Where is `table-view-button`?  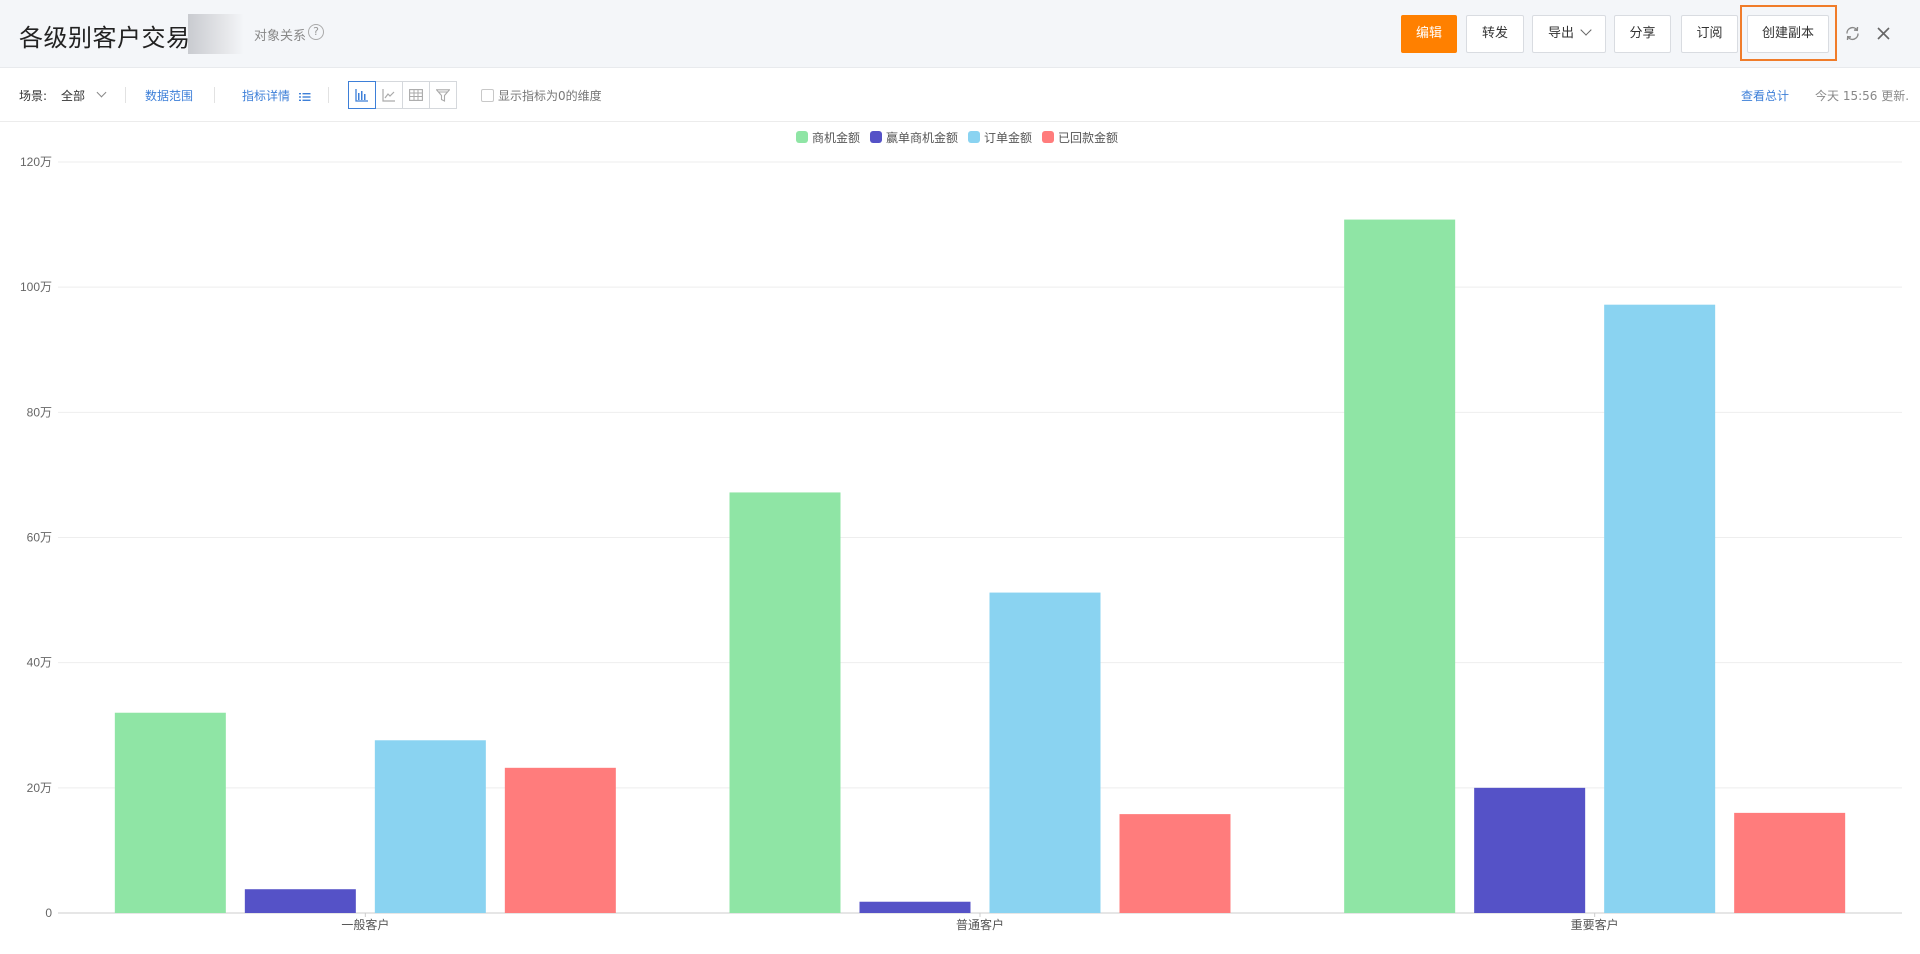
table-view-button is located at coordinates (416, 95).